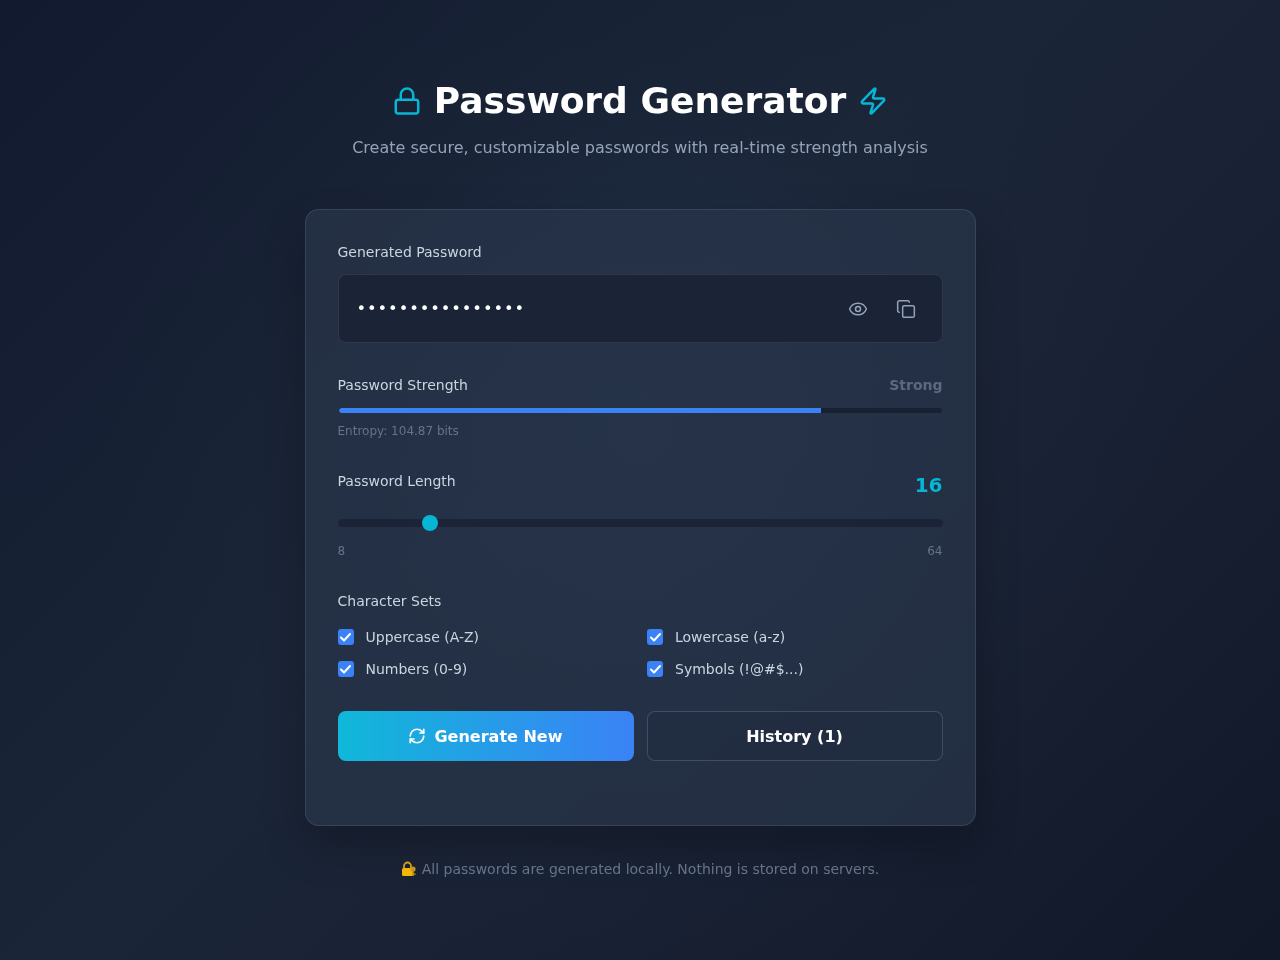 The height and width of the screenshot is (960, 1280). Describe the element at coordinates (640, 100) in the screenshot. I see `page-title: Password Generator` at that location.